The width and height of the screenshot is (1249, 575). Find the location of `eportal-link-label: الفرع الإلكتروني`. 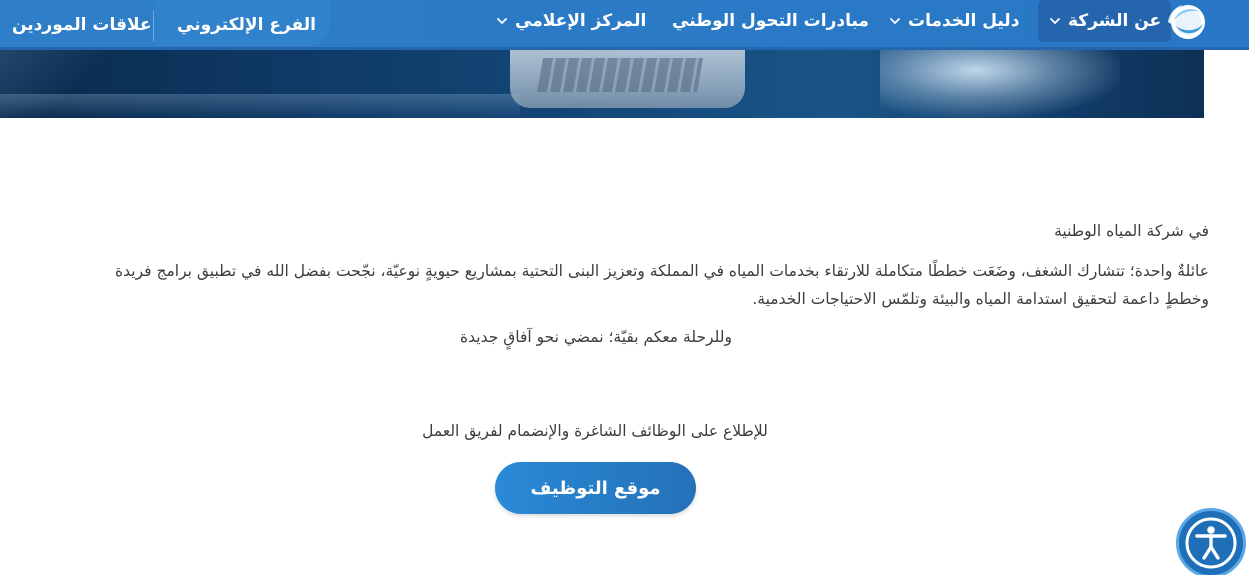

eportal-link-label: الفرع الإلكتروني is located at coordinates (246, 25).